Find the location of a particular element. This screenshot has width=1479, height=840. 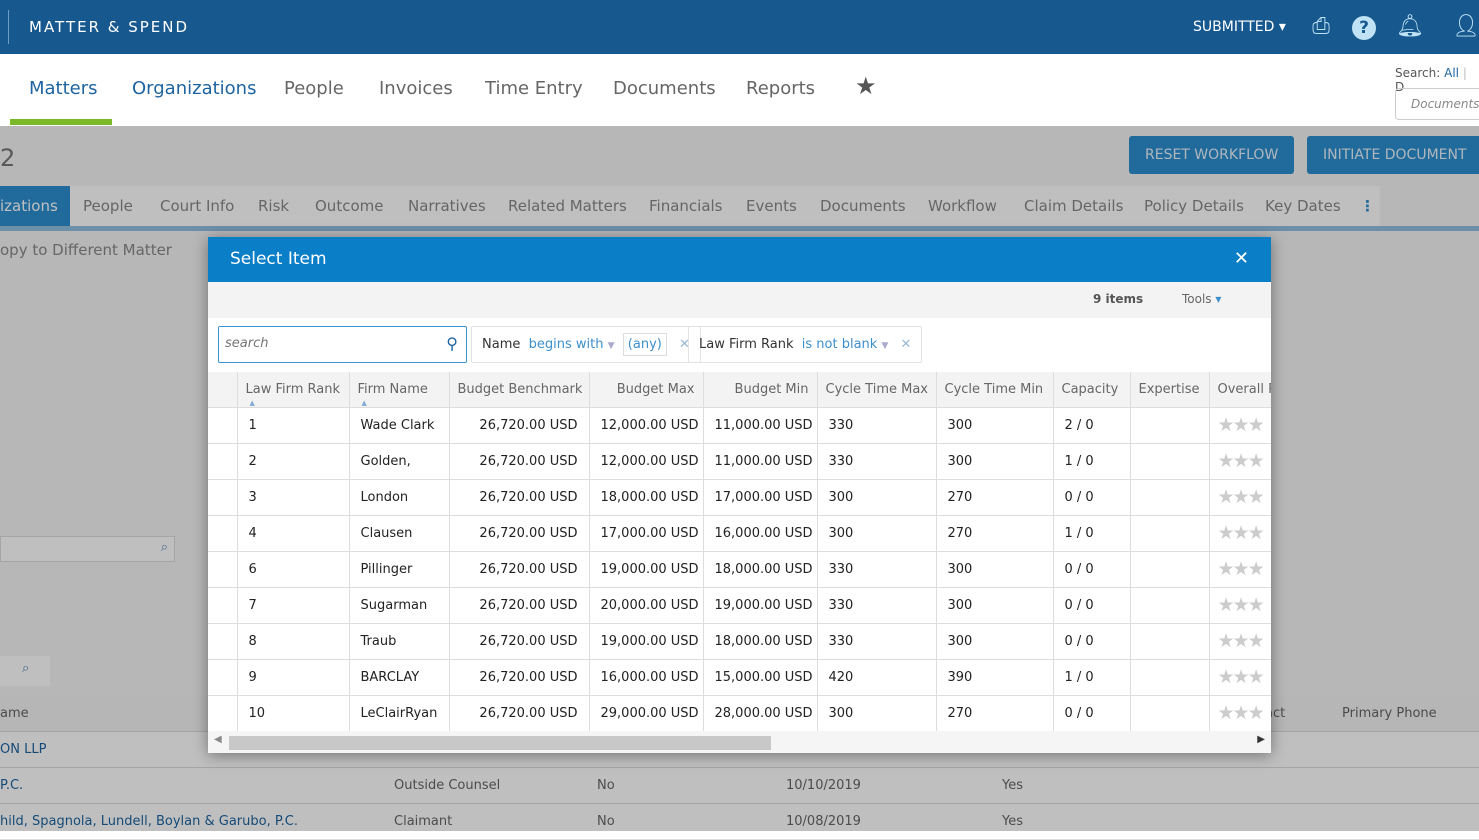

column-header-budget-benchmark: Budget Benchmark is located at coordinates (519, 390).